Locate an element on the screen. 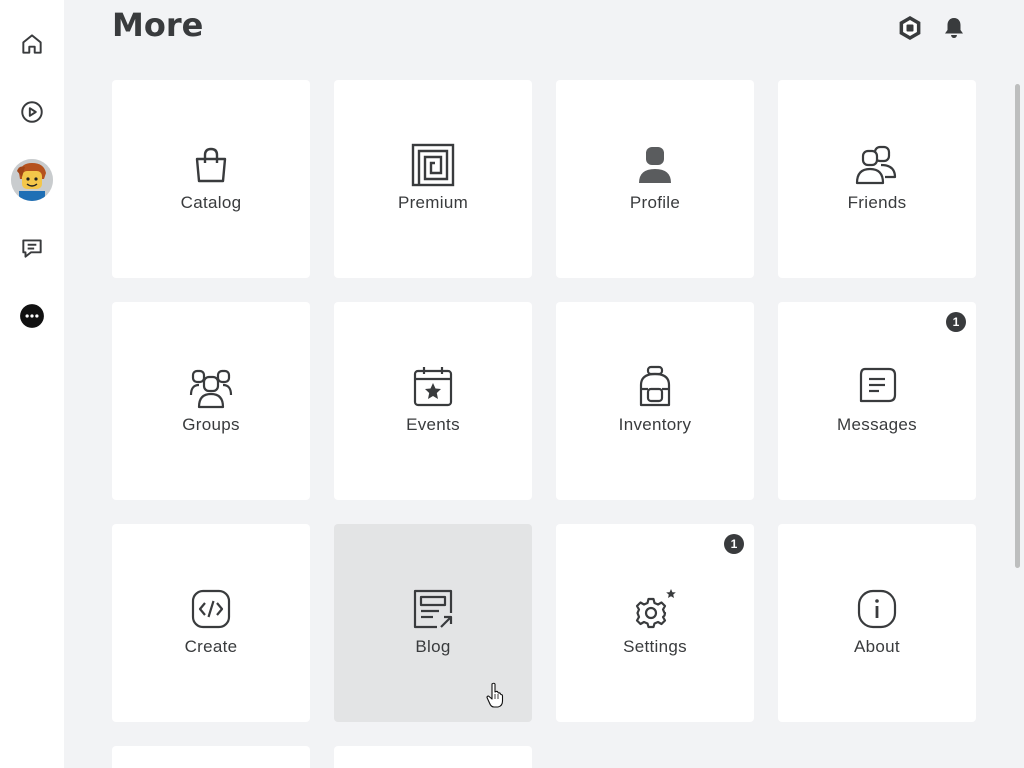 This screenshot has width=1024, height=768. tile-inventory: Inventory is located at coordinates (655, 401).